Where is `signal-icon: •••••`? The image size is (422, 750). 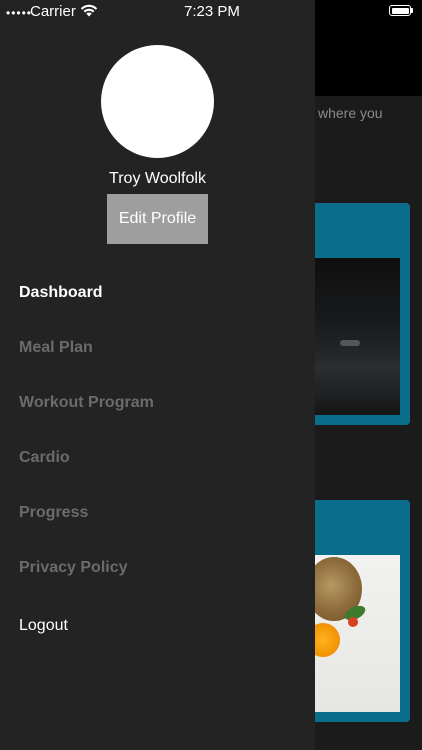
signal-icon: ••••• is located at coordinates (19, 13).